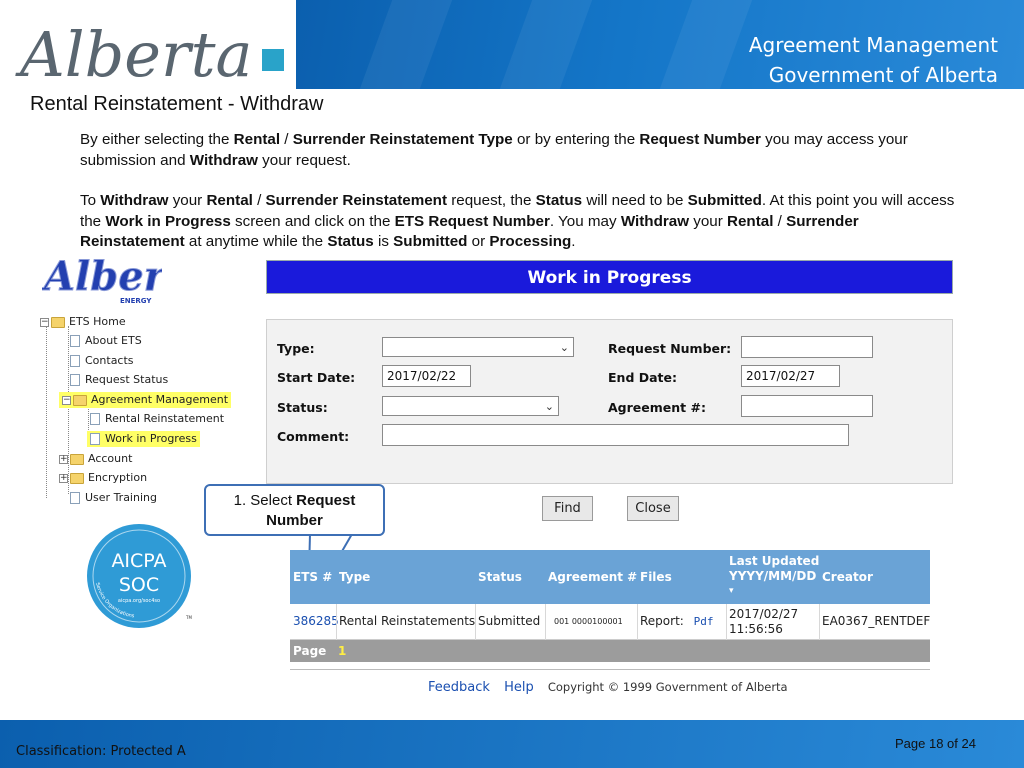  Describe the element at coordinates (667, 687) in the screenshot. I see `copyright-text: Copyright © 1999 Government of Alberta` at that location.